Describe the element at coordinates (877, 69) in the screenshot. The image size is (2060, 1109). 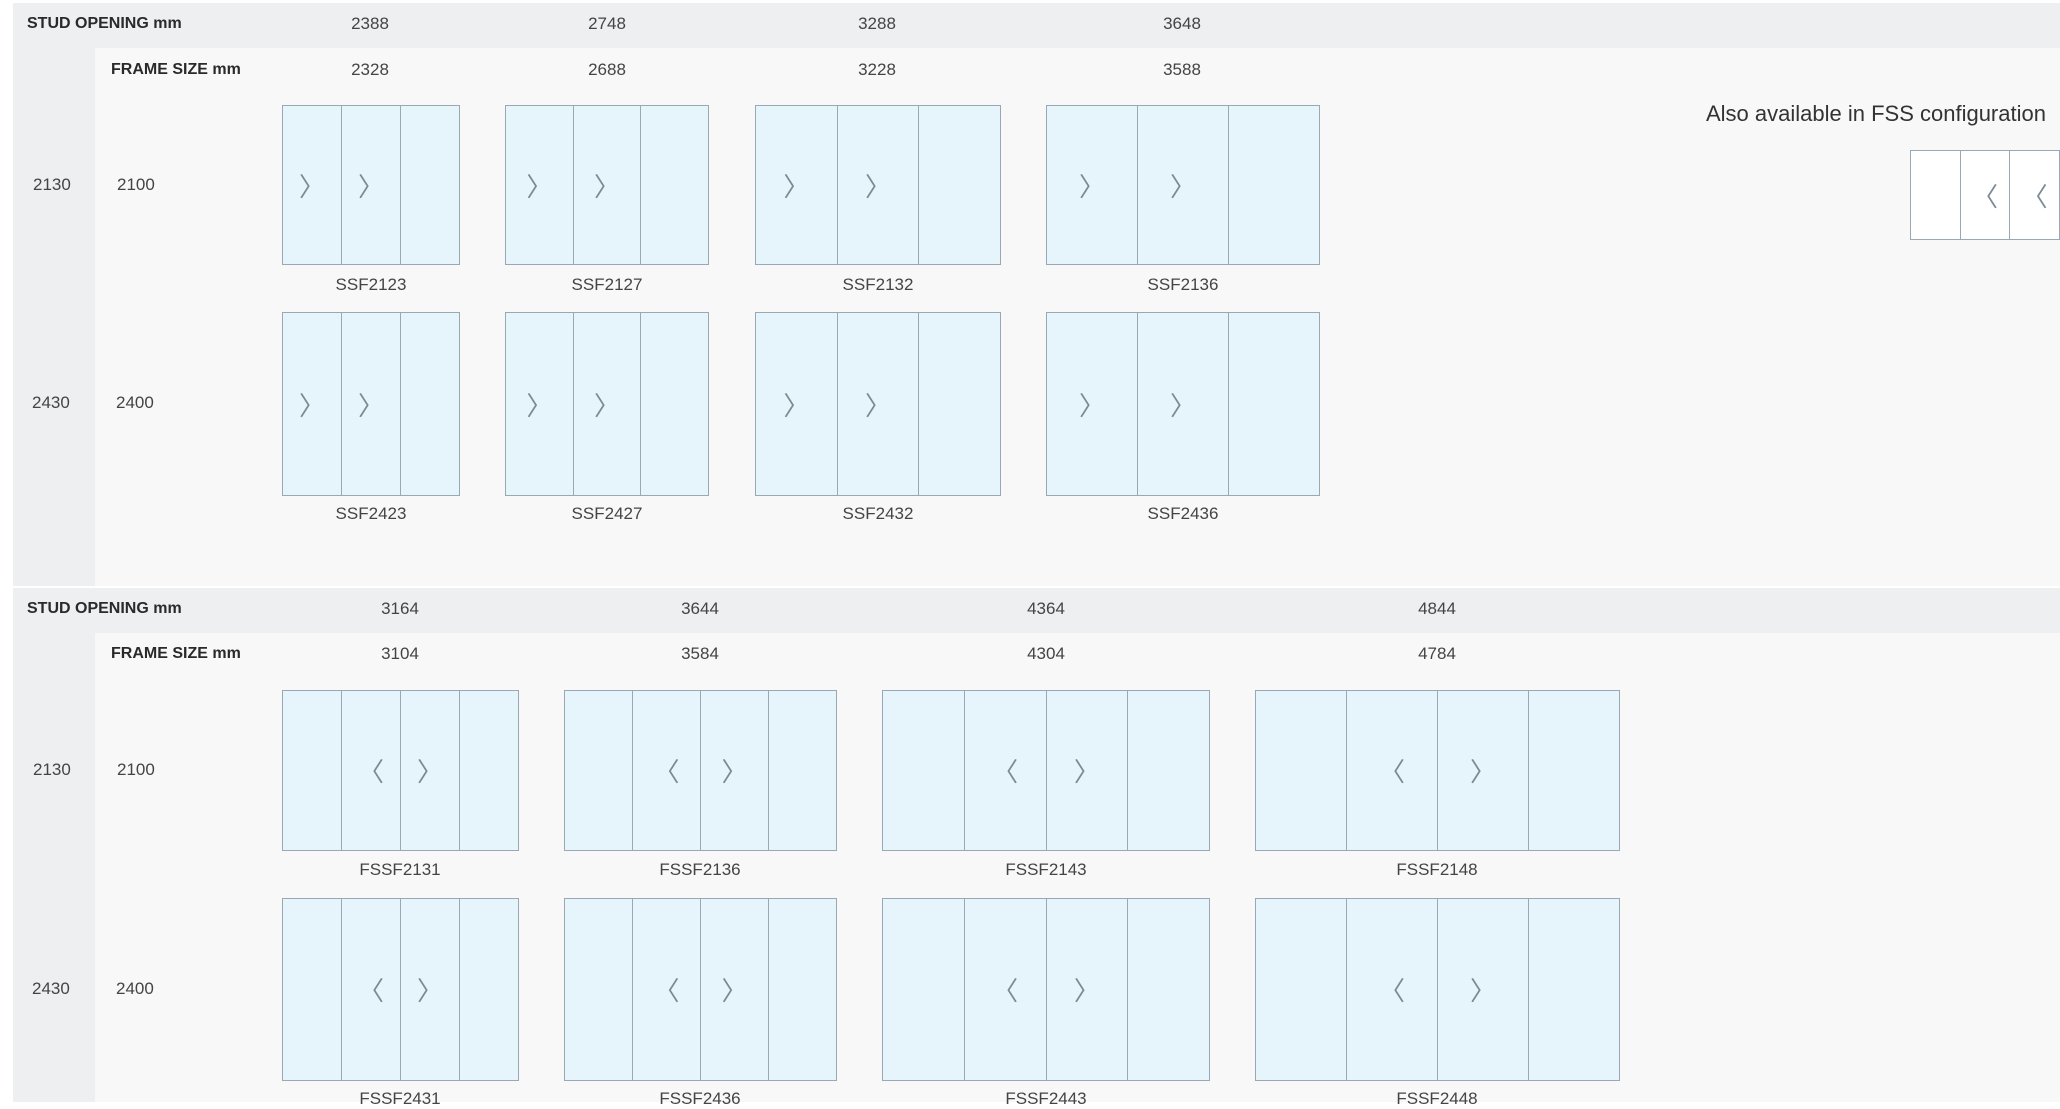
I see `section1-frame-value: 3228` at that location.